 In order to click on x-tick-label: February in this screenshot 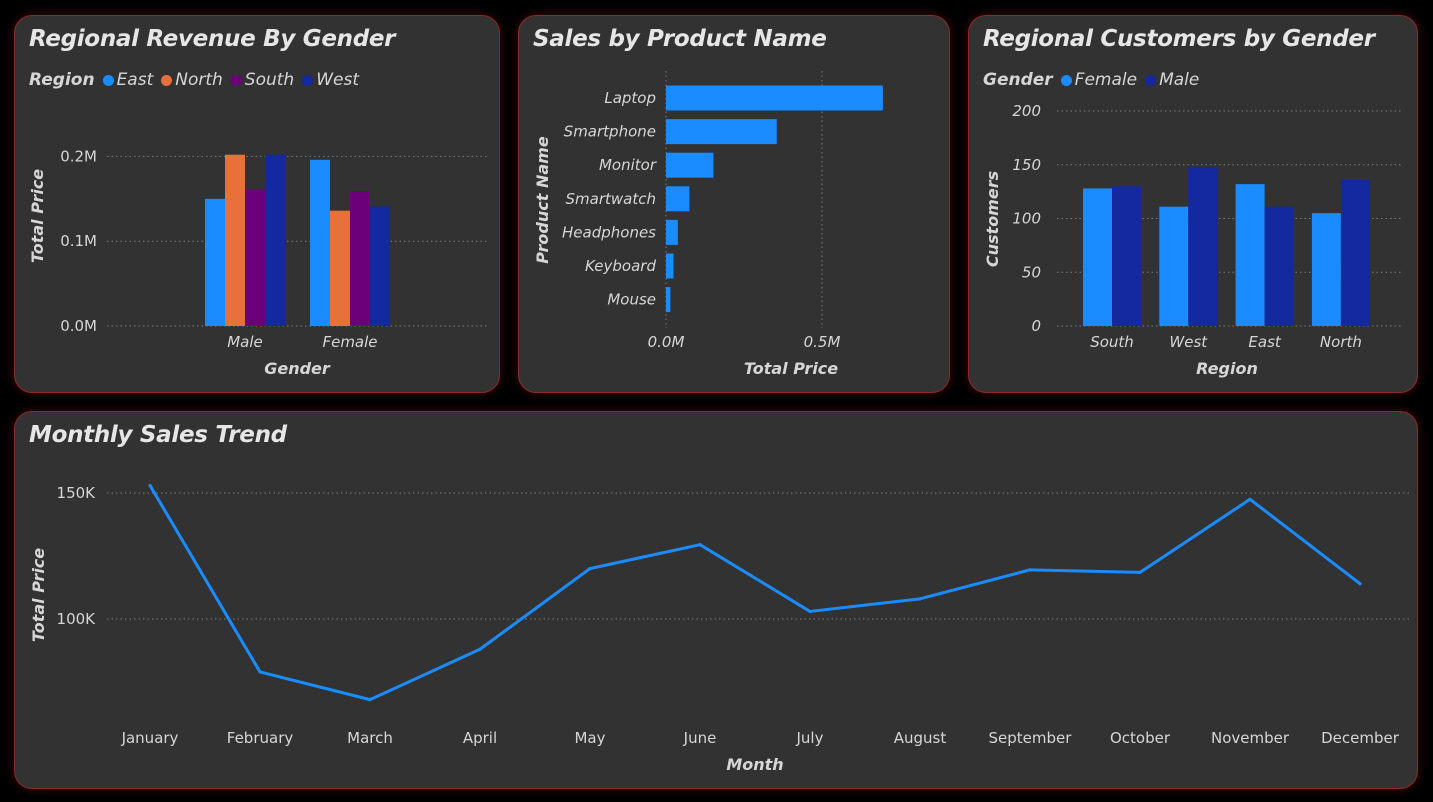, I will do `click(260, 738)`.